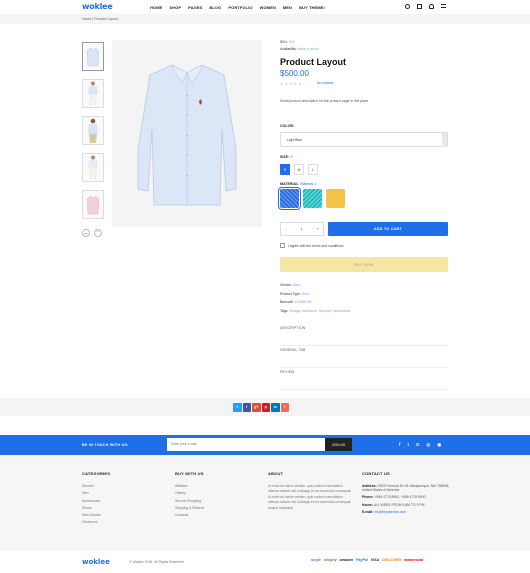 This screenshot has height=573, width=530. What do you see at coordinates (86, 233) in the screenshot?
I see `chevron-up-icon: ︿` at bounding box center [86, 233].